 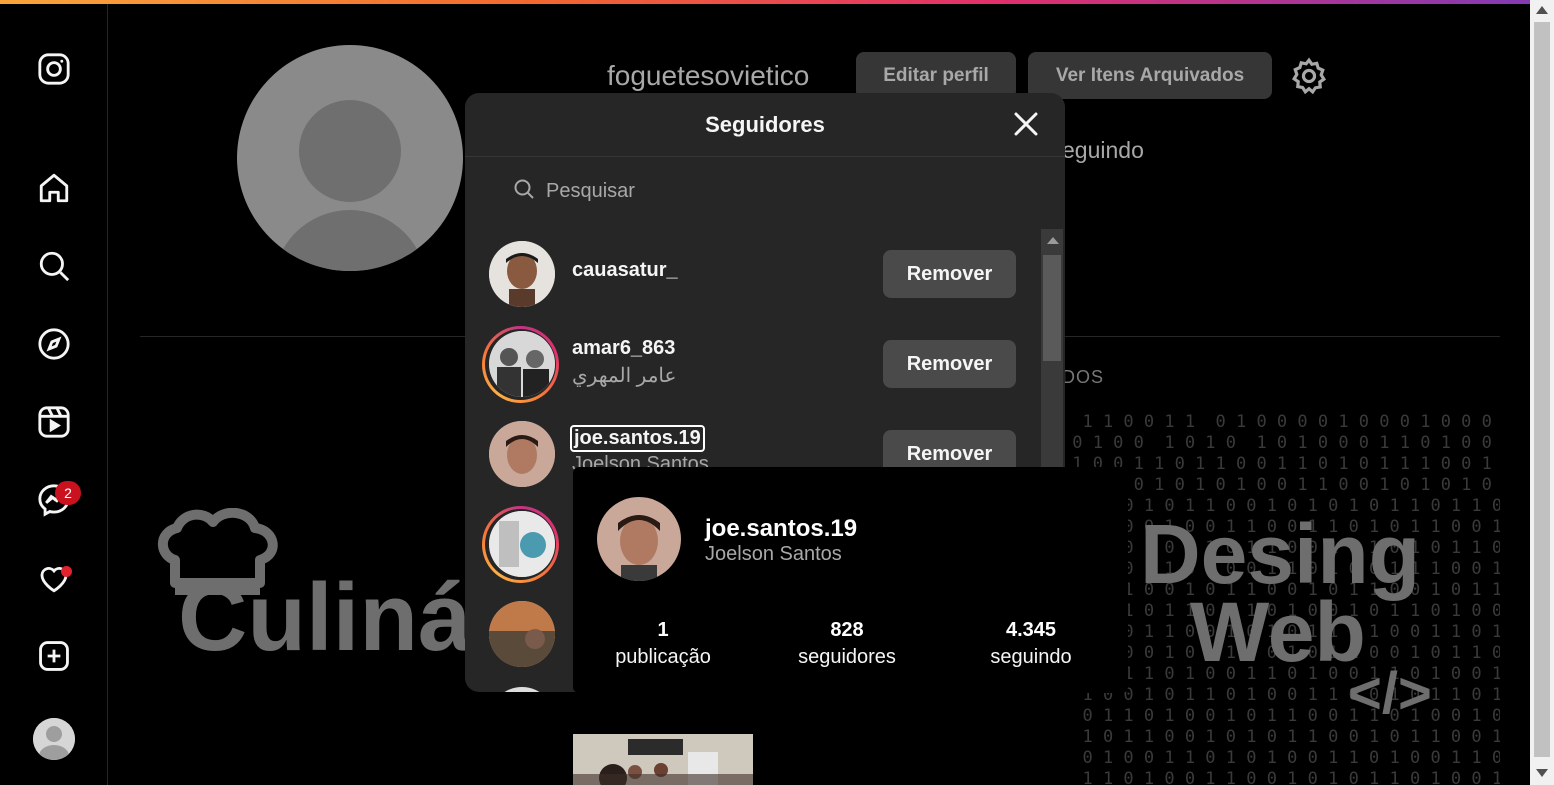 I want to click on messages-count-badge: 2, so click(x=68, y=493).